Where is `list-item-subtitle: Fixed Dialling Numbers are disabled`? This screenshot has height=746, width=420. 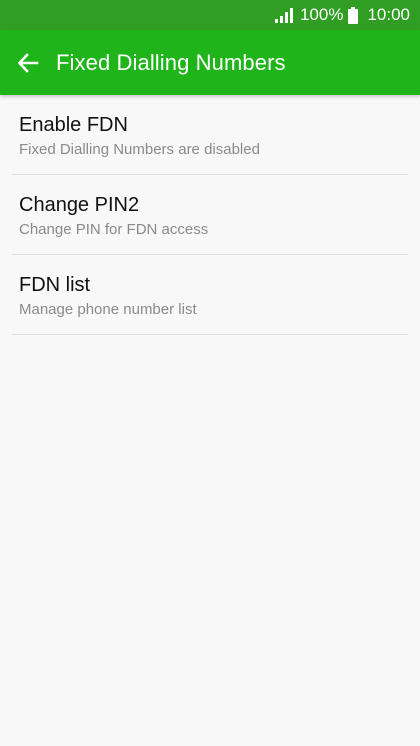 list-item-subtitle: Fixed Dialling Numbers are disabled is located at coordinates (139, 149).